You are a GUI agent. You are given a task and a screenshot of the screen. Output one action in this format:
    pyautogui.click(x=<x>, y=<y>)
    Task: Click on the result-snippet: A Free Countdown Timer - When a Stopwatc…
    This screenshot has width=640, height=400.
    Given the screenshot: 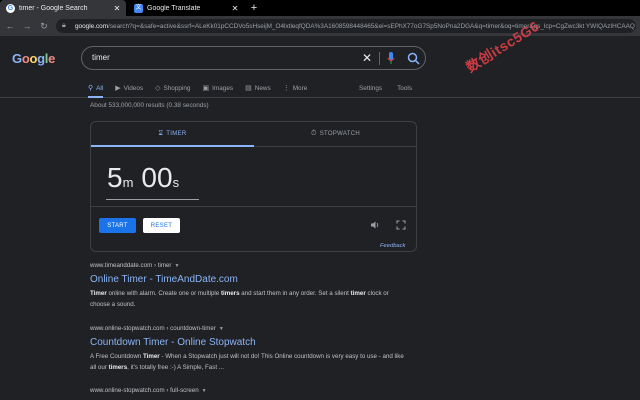 What is the action you would take?
    pyautogui.click(x=250, y=362)
    